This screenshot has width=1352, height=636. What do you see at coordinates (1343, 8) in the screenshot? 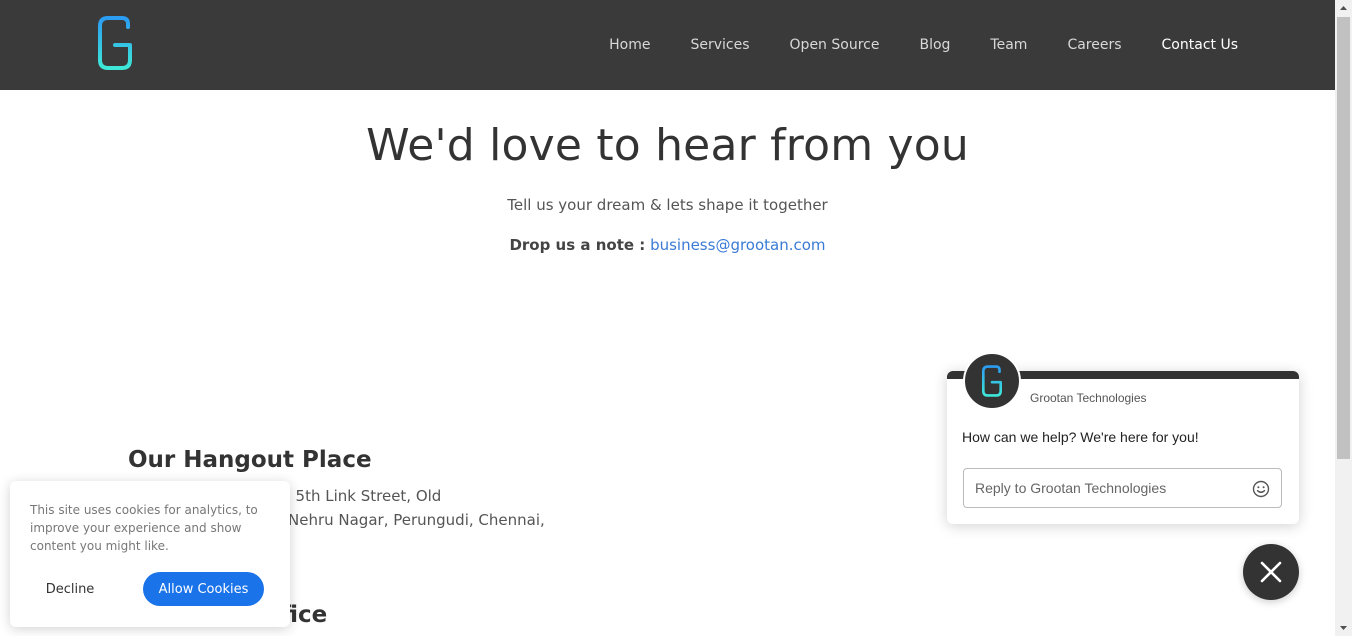
I see `scroll-up-arrow-icon` at bounding box center [1343, 8].